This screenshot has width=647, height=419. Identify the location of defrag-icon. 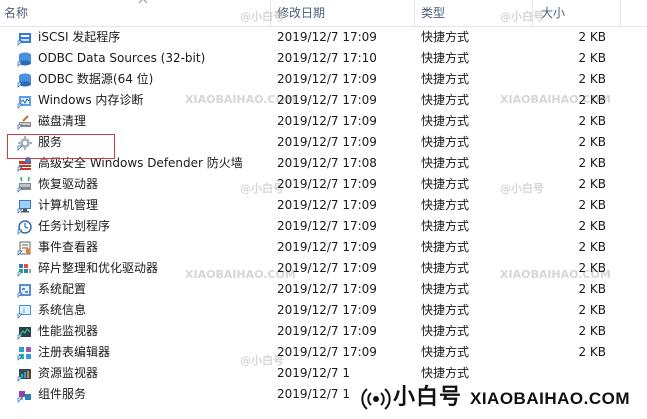
(24, 270).